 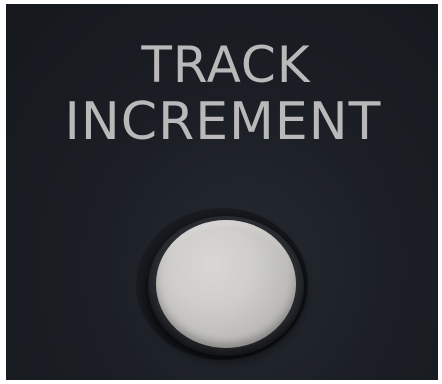 I want to click on track-increment-button, so click(x=226, y=284).